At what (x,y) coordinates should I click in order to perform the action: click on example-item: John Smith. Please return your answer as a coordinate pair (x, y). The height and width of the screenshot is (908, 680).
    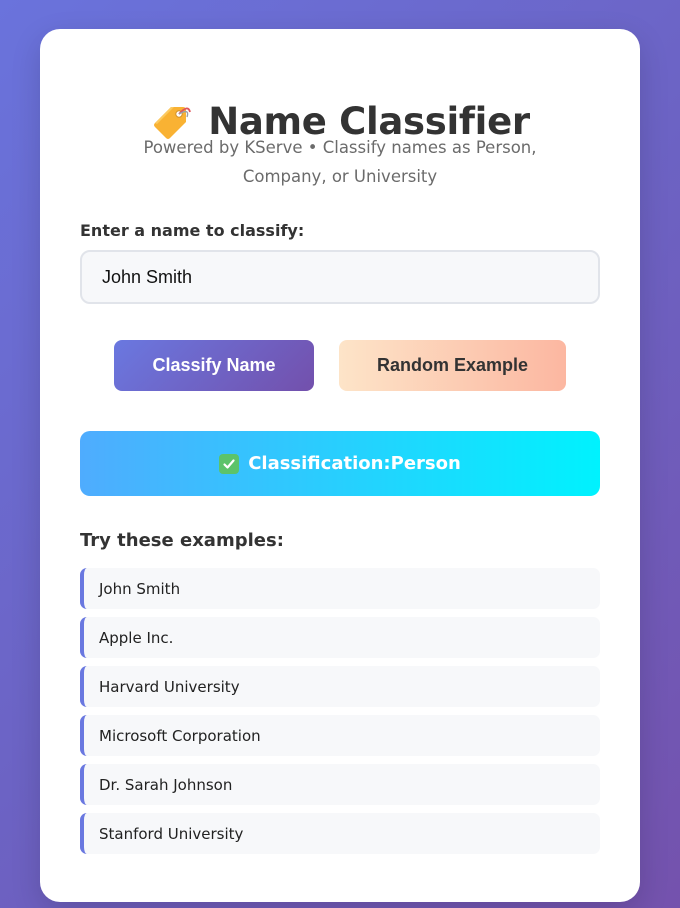
    Looking at the image, I should click on (340, 588).